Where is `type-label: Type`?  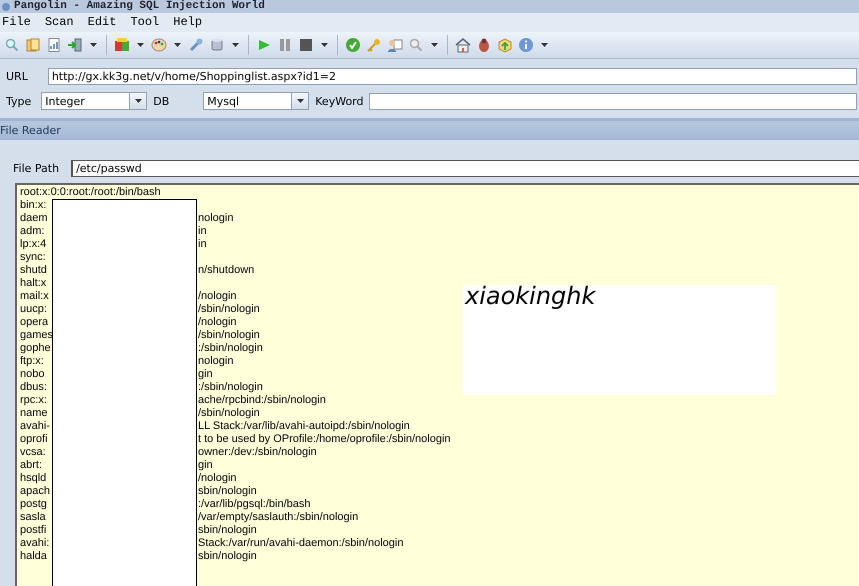 type-label: Type is located at coordinates (19, 101).